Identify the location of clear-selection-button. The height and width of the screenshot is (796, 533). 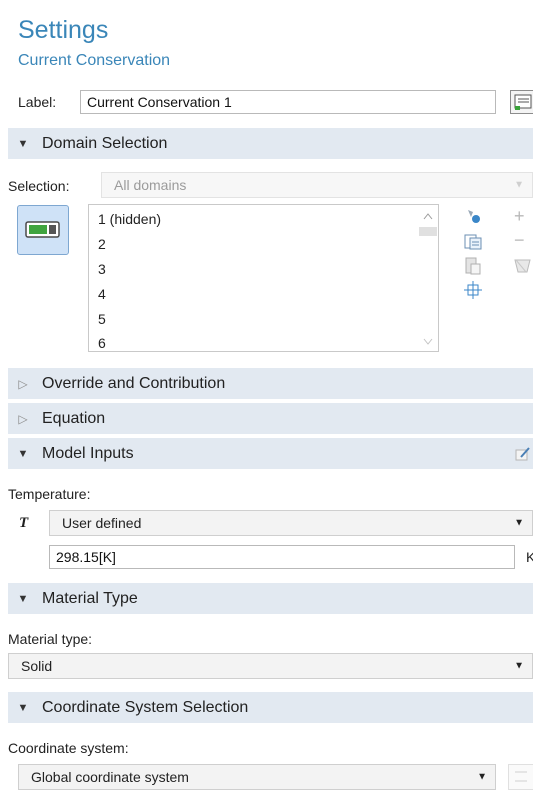
(522, 266).